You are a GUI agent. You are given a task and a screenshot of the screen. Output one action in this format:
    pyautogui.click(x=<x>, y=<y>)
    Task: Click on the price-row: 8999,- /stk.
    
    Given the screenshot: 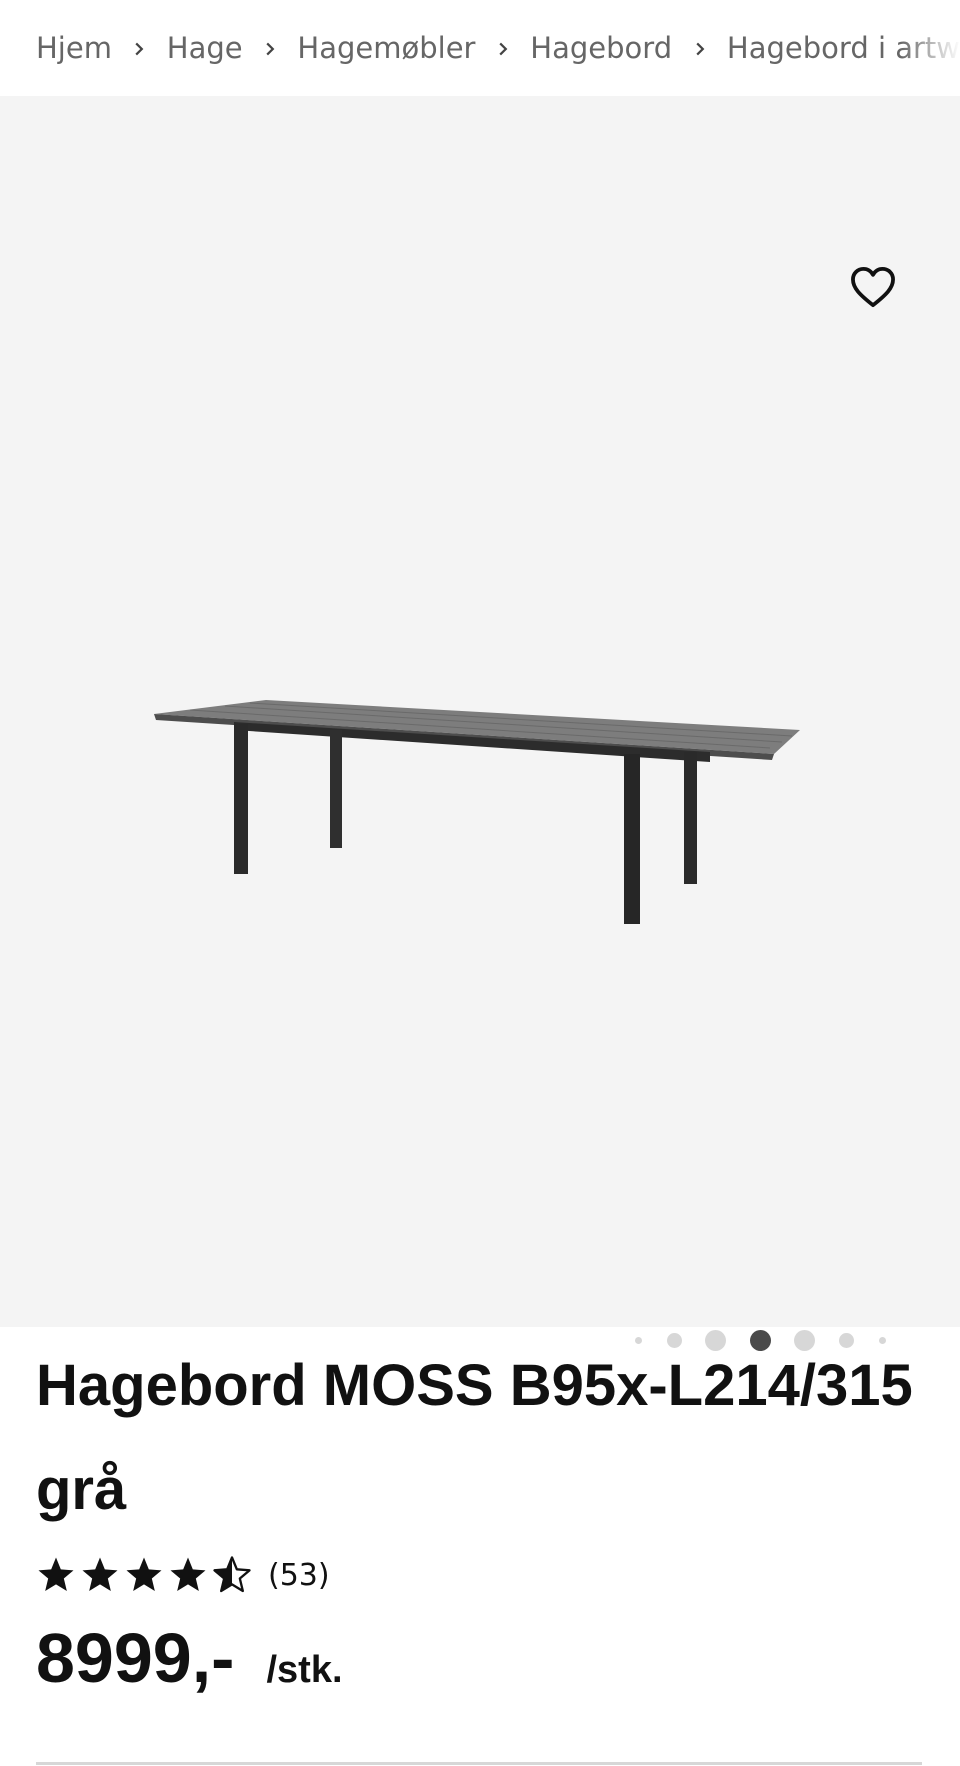 What is the action you would take?
    pyautogui.click(x=189, y=1658)
    